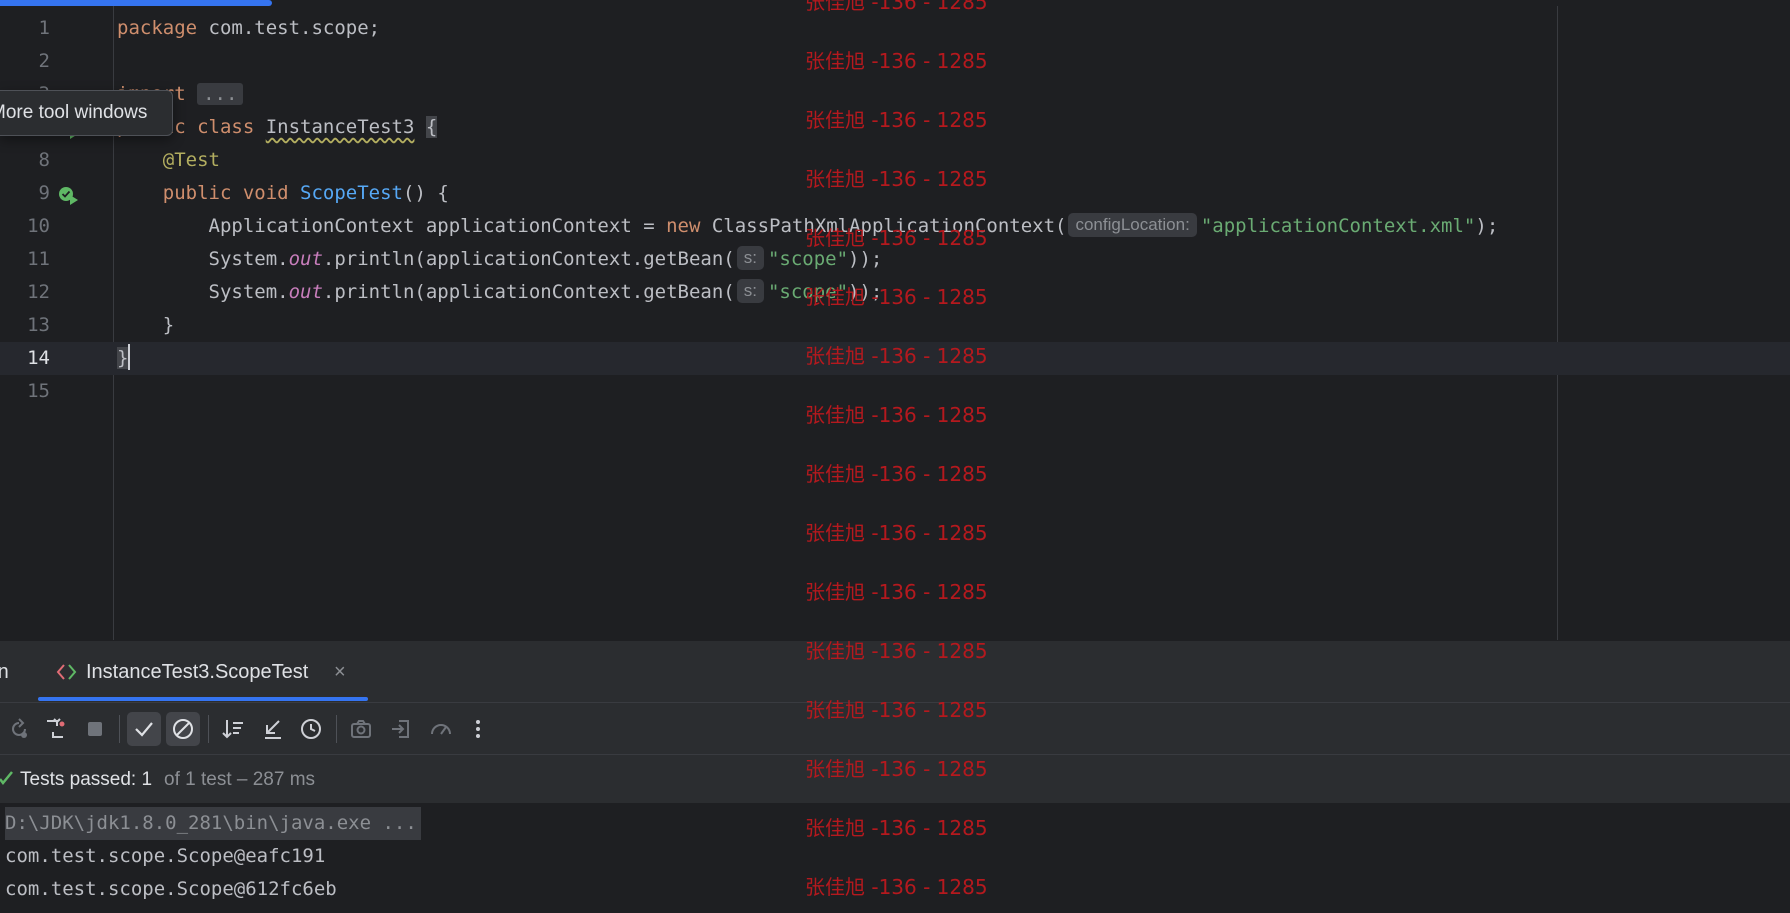 This screenshot has width=1790, height=913. Describe the element at coordinates (203, 699) in the screenshot. I see `tab-selected-indicator` at that location.